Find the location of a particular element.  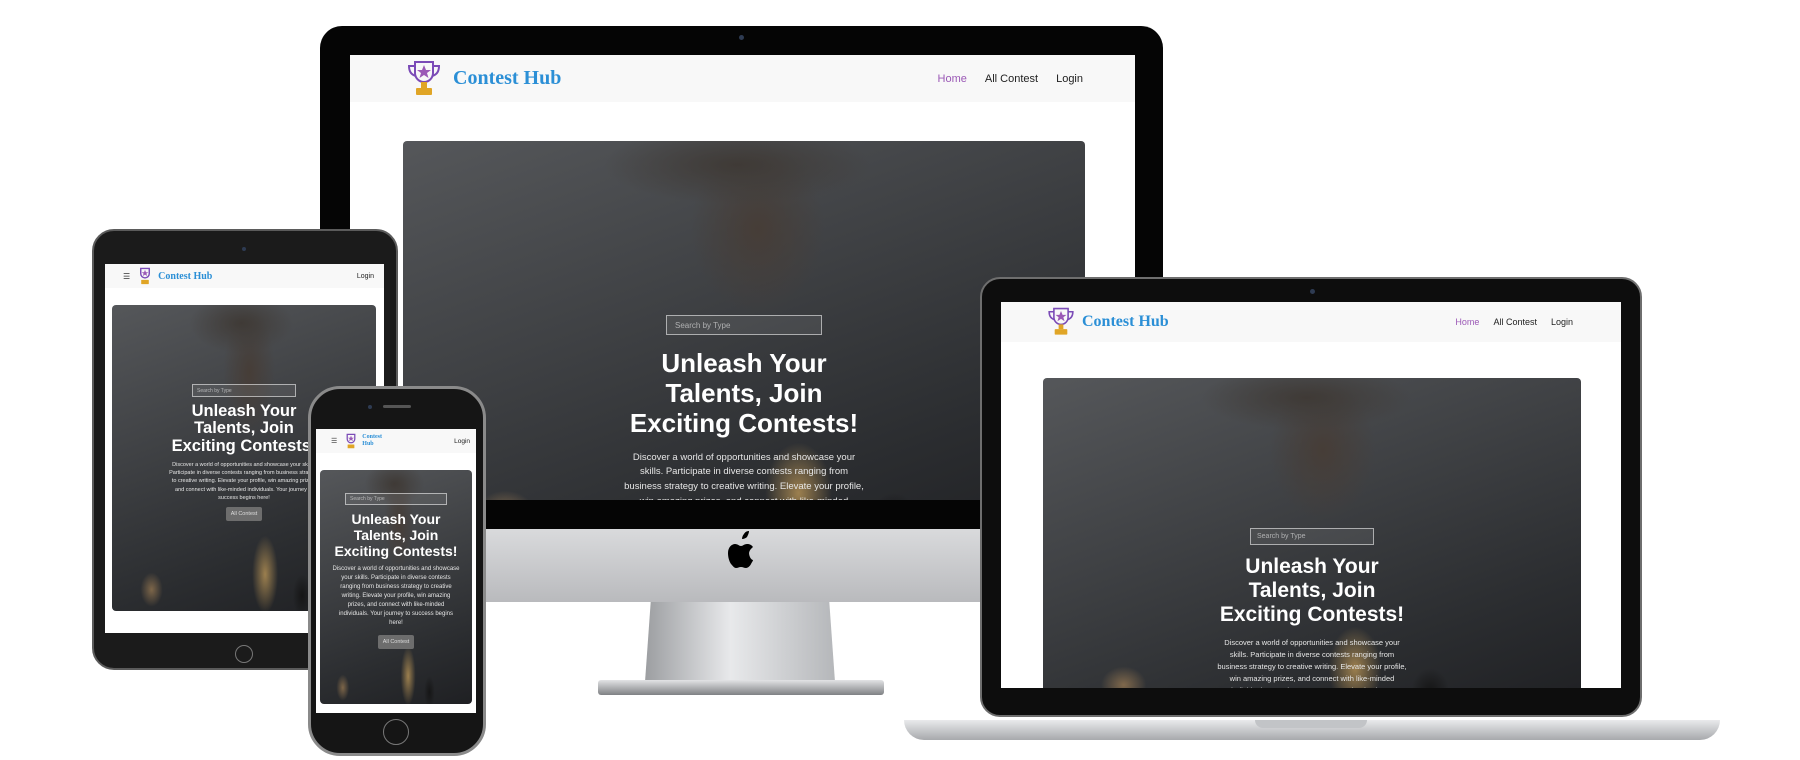

laptop-hinge-notch is located at coordinates (1311, 724).